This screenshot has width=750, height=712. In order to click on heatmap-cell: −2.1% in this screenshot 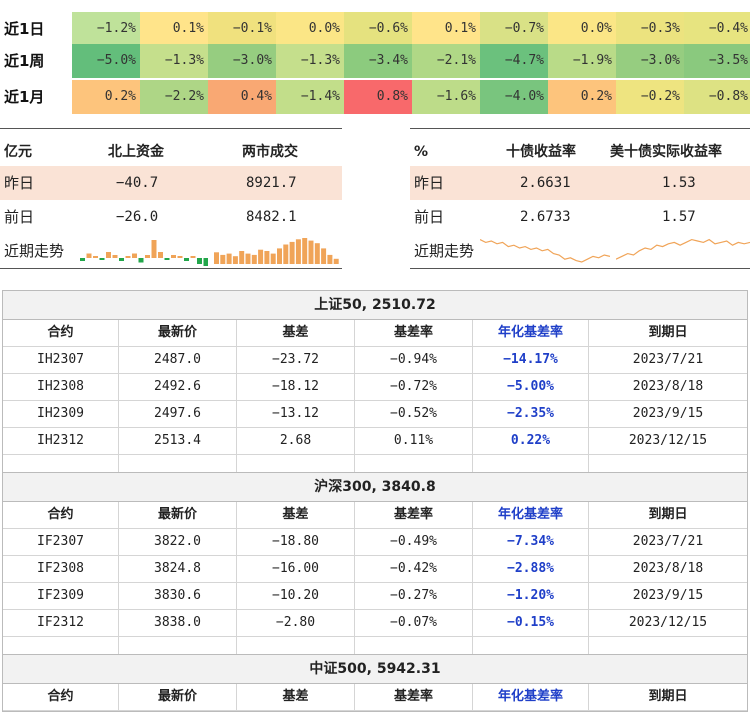, I will do `click(446, 61)`.